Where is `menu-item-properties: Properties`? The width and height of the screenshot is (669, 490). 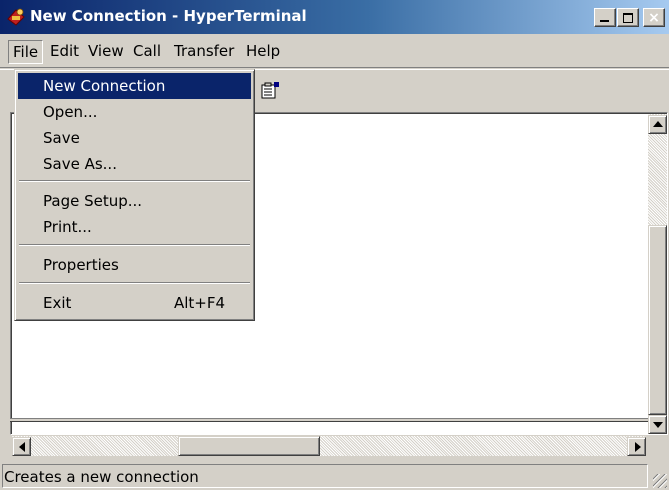 menu-item-properties: Properties is located at coordinates (134, 265).